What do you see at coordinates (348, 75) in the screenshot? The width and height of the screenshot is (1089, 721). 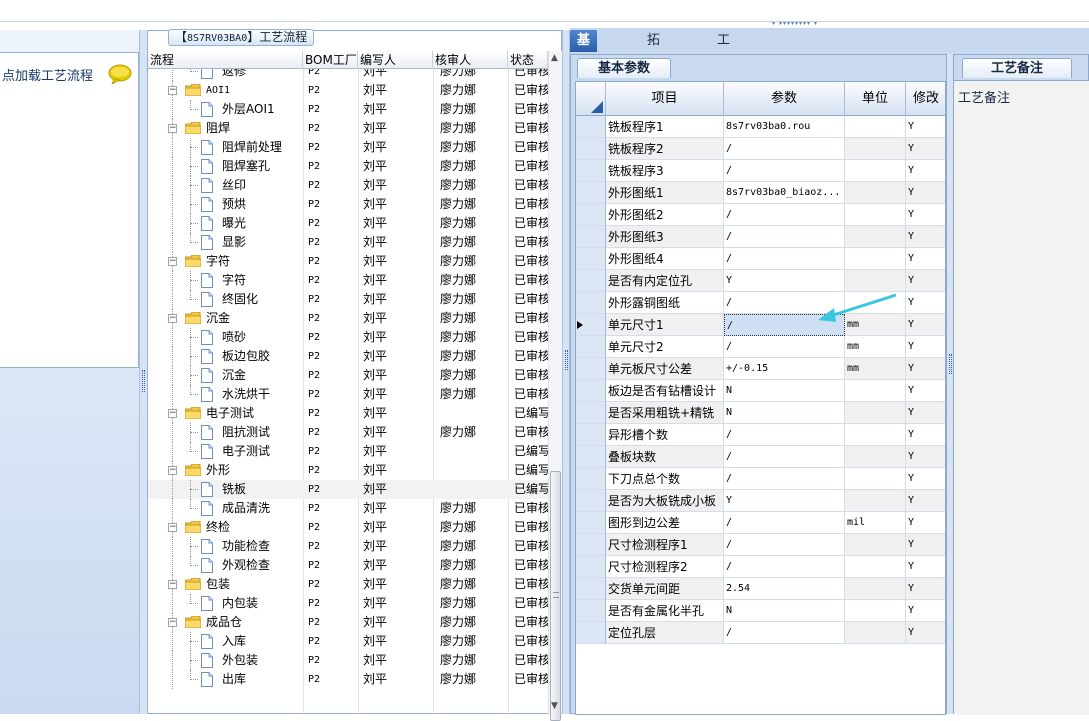 I see `flow-row: 返修 P2 刘平 廖力娜 已审核` at bounding box center [348, 75].